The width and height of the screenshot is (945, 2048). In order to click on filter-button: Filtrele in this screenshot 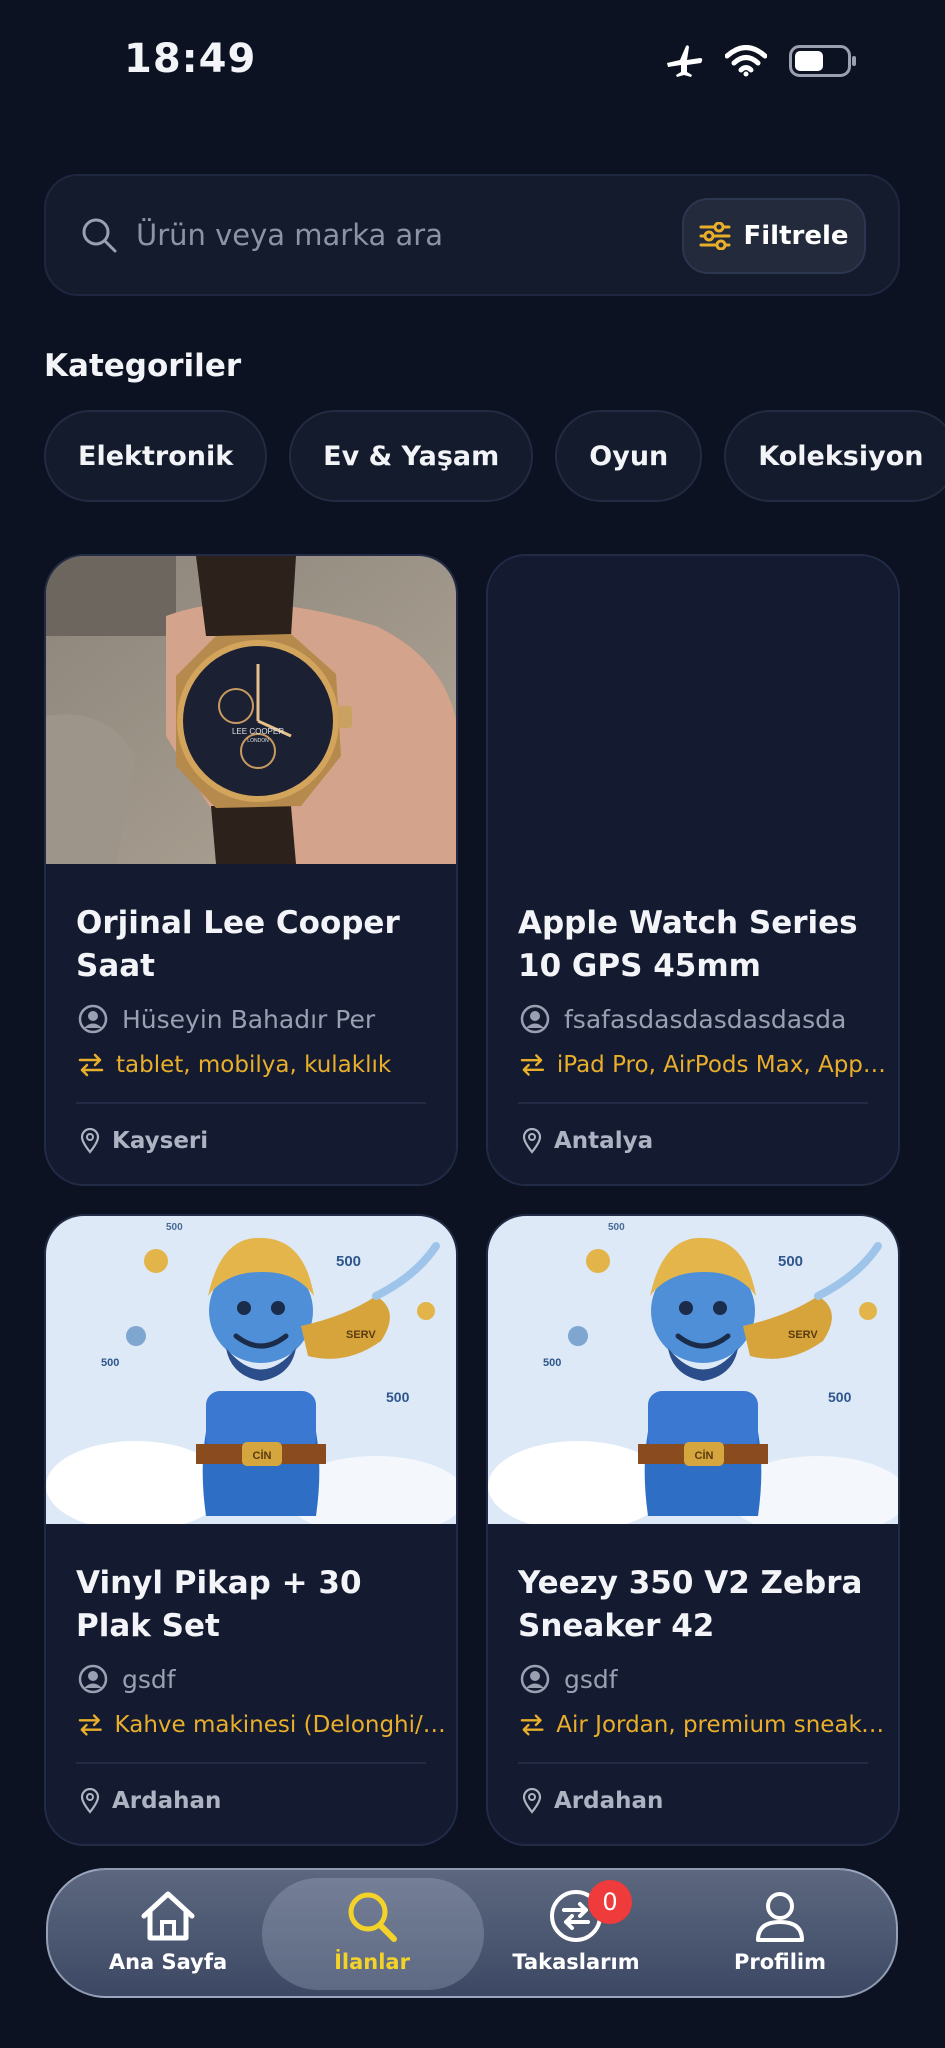, I will do `click(774, 236)`.